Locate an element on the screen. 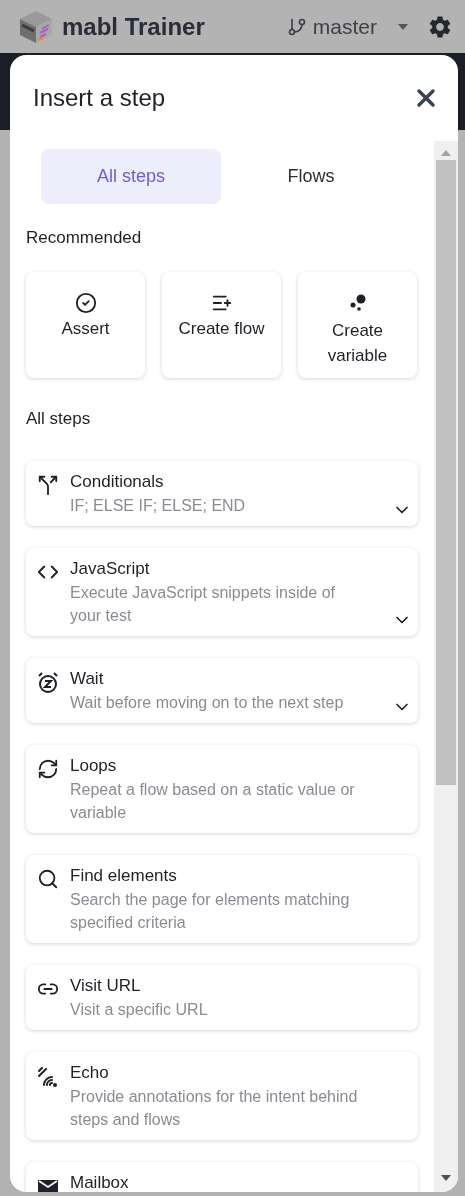 This screenshot has height=1196, width=465. step-title: Mailbox is located at coordinates (99, 1182).